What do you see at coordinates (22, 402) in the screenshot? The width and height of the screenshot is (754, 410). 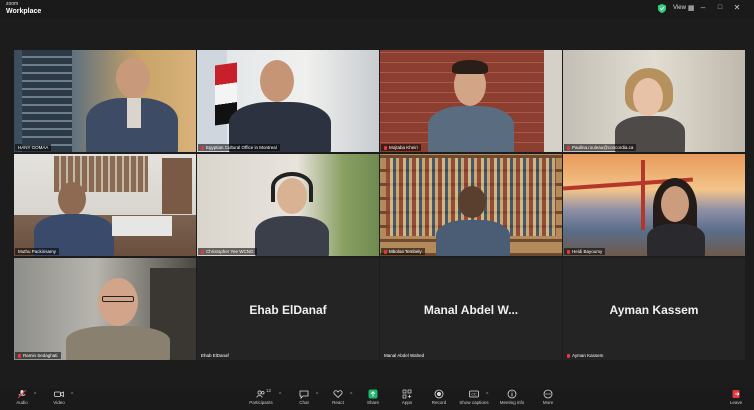 I see `audio-label: Audio` at bounding box center [22, 402].